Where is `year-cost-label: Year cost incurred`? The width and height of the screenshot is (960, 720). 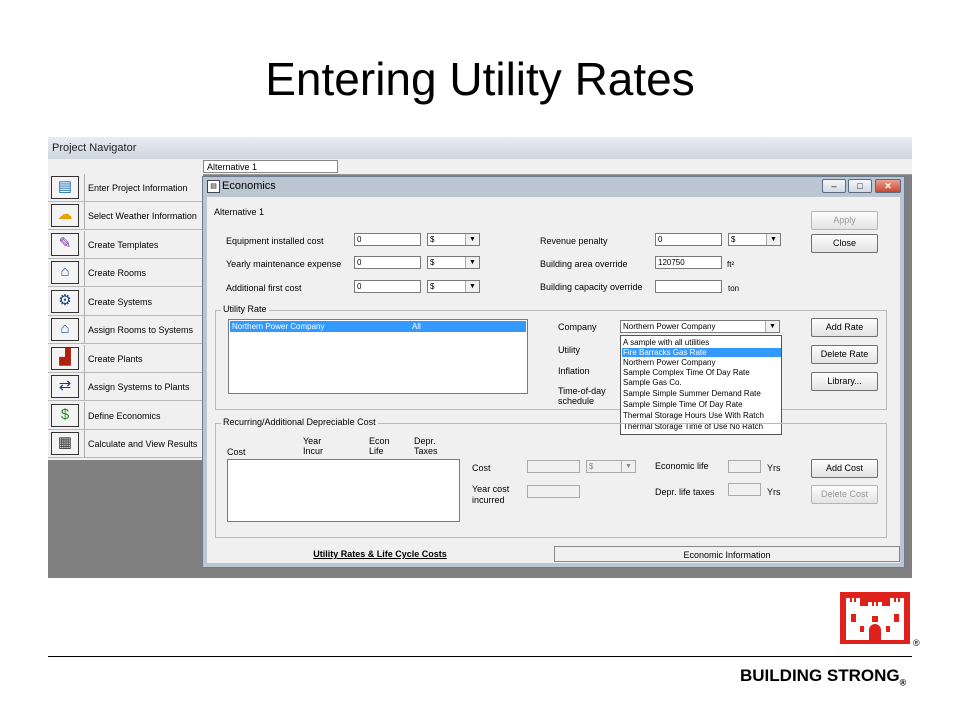
year-cost-label: Year cost incurred is located at coordinates (490, 495).